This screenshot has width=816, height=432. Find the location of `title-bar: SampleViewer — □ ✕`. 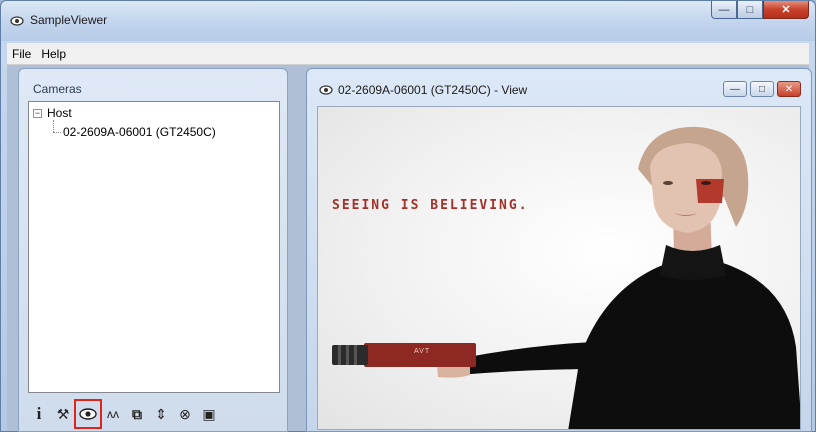

title-bar: SampleViewer — □ ✕ is located at coordinates (408, 21).